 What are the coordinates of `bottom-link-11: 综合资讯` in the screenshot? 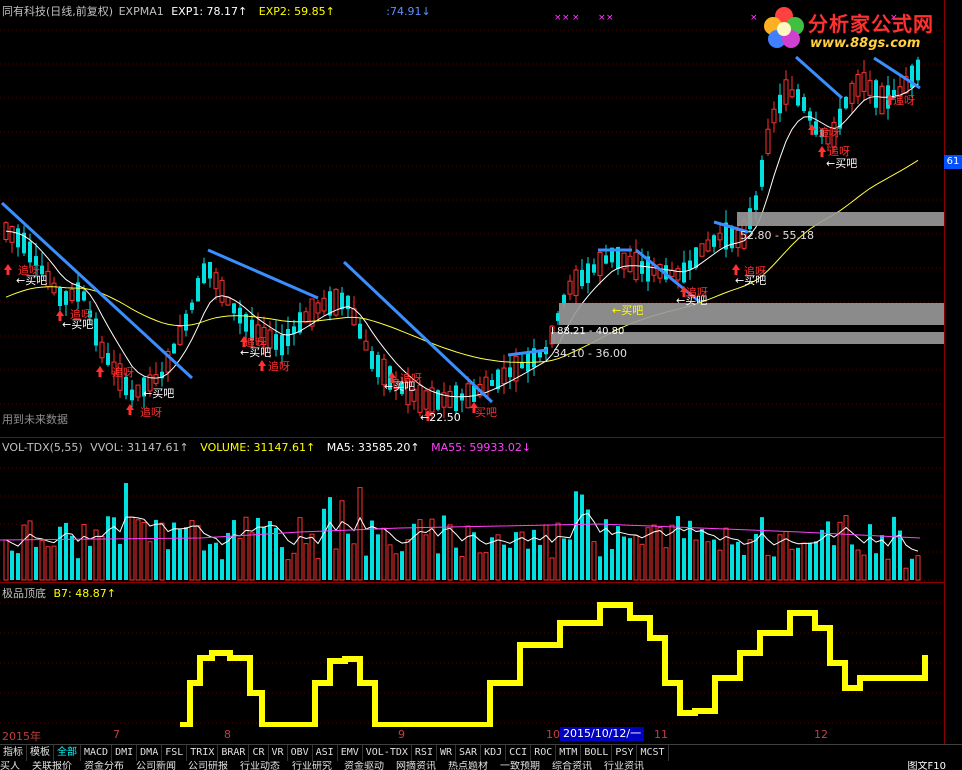 It's located at (572, 765).